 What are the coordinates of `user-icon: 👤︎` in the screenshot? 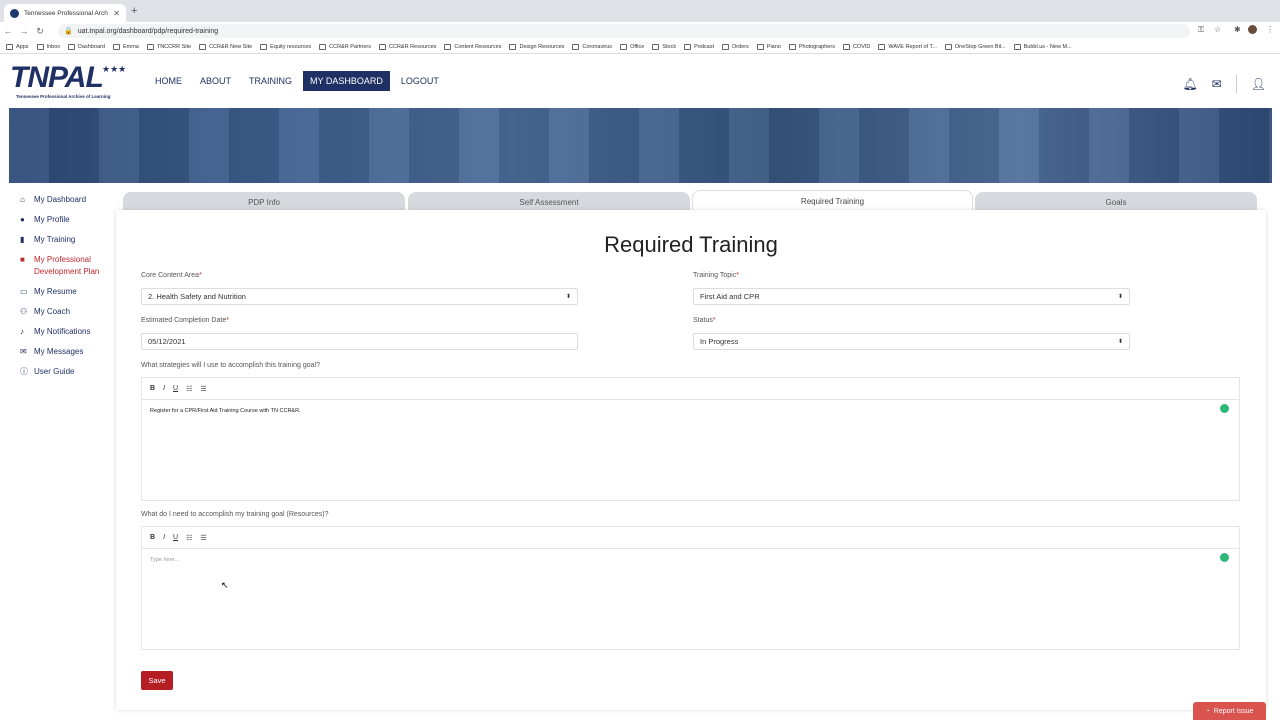 It's located at (1258, 84).